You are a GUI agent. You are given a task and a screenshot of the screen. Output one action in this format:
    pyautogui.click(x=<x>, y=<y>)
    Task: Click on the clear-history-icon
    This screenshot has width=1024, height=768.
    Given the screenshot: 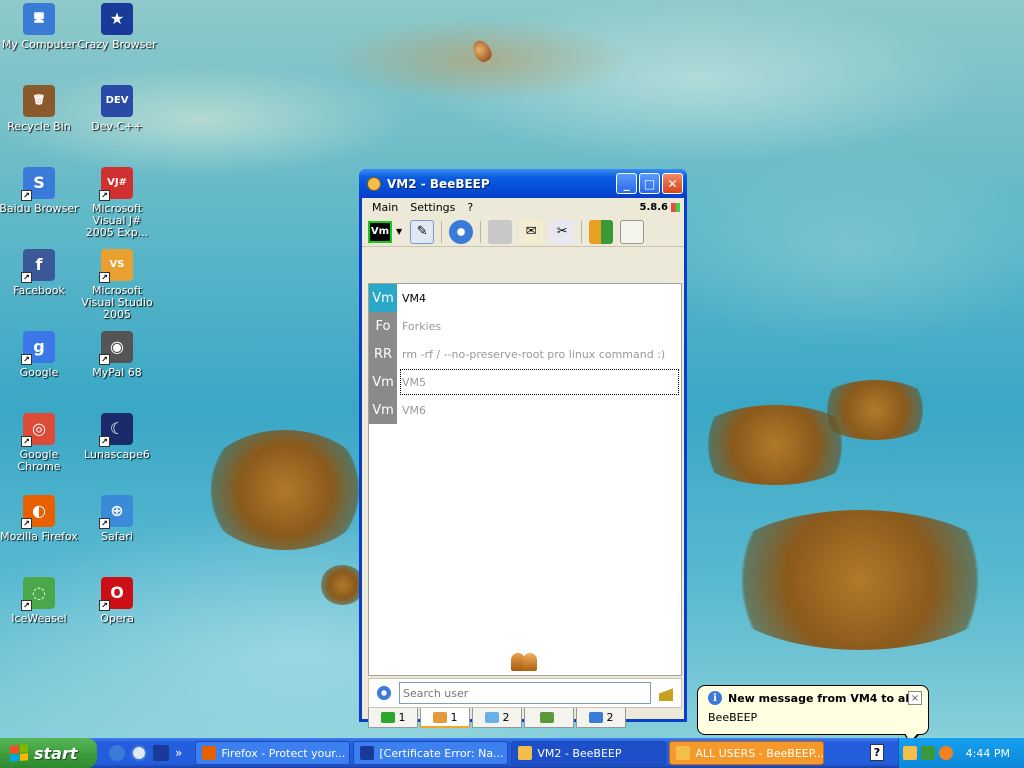 What is the action you would take?
    pyautogui.click(x=632, y=231)
    